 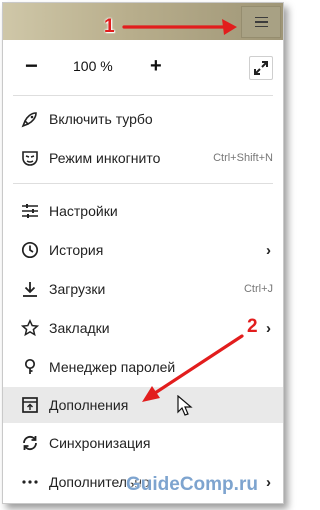 What do you see at coordinates (29, 120) in the screenshot?
I see `rocket-icon` at bounding box center [29, 120].